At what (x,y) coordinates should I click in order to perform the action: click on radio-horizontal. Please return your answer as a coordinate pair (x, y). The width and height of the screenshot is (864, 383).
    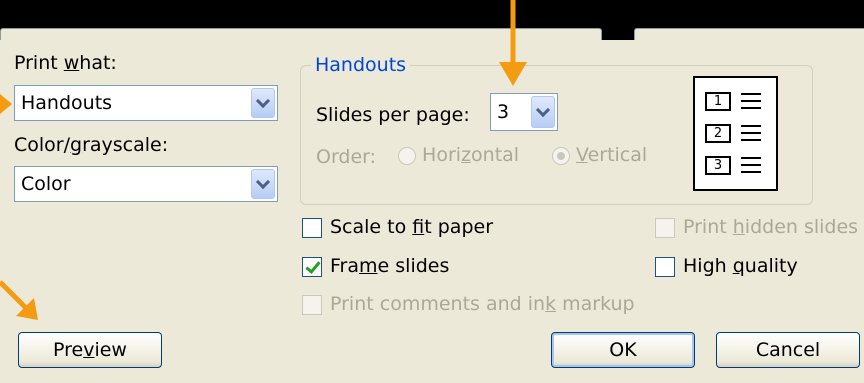
    Looking at the image, I should click on (407, 155).